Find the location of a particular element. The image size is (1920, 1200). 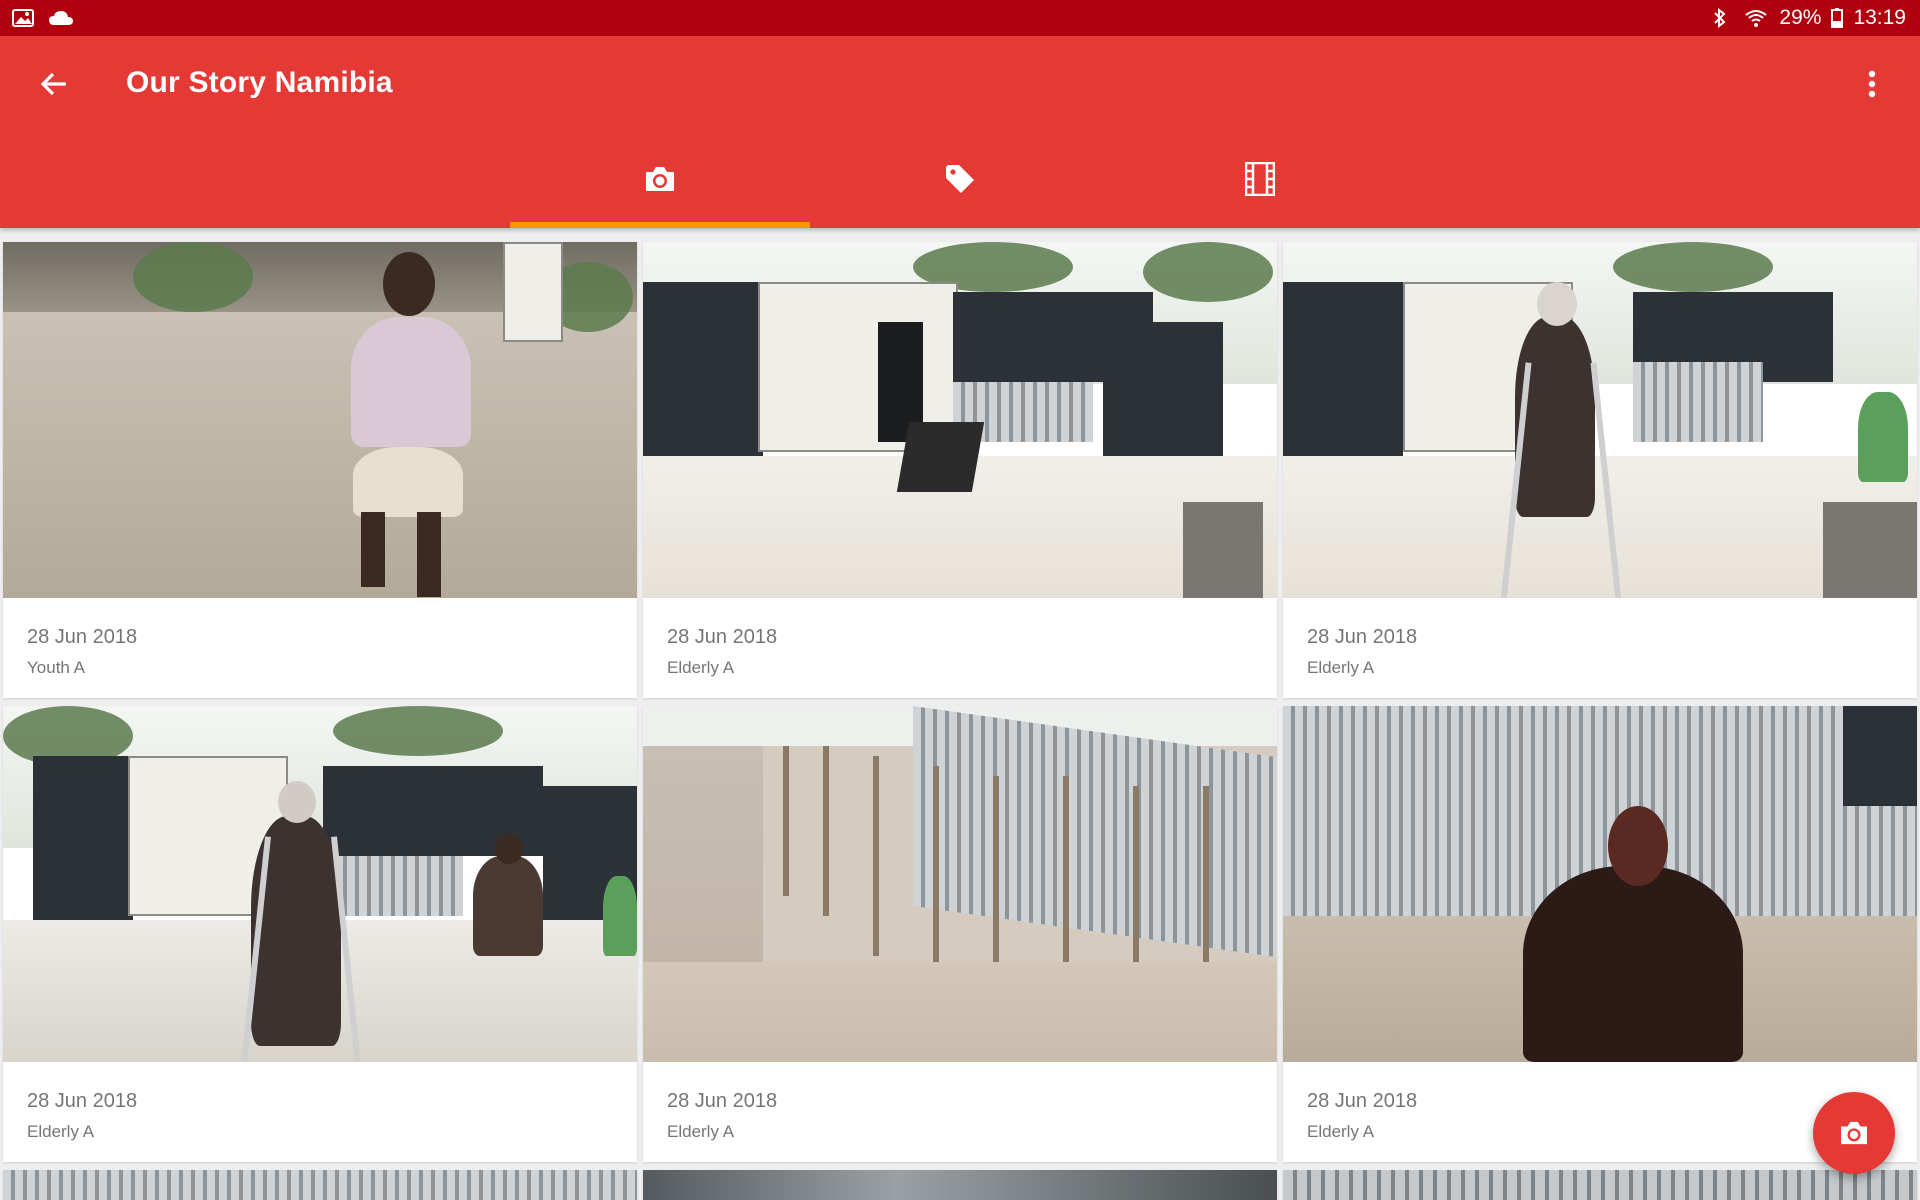

status-left is located at coordinates (42, 18).